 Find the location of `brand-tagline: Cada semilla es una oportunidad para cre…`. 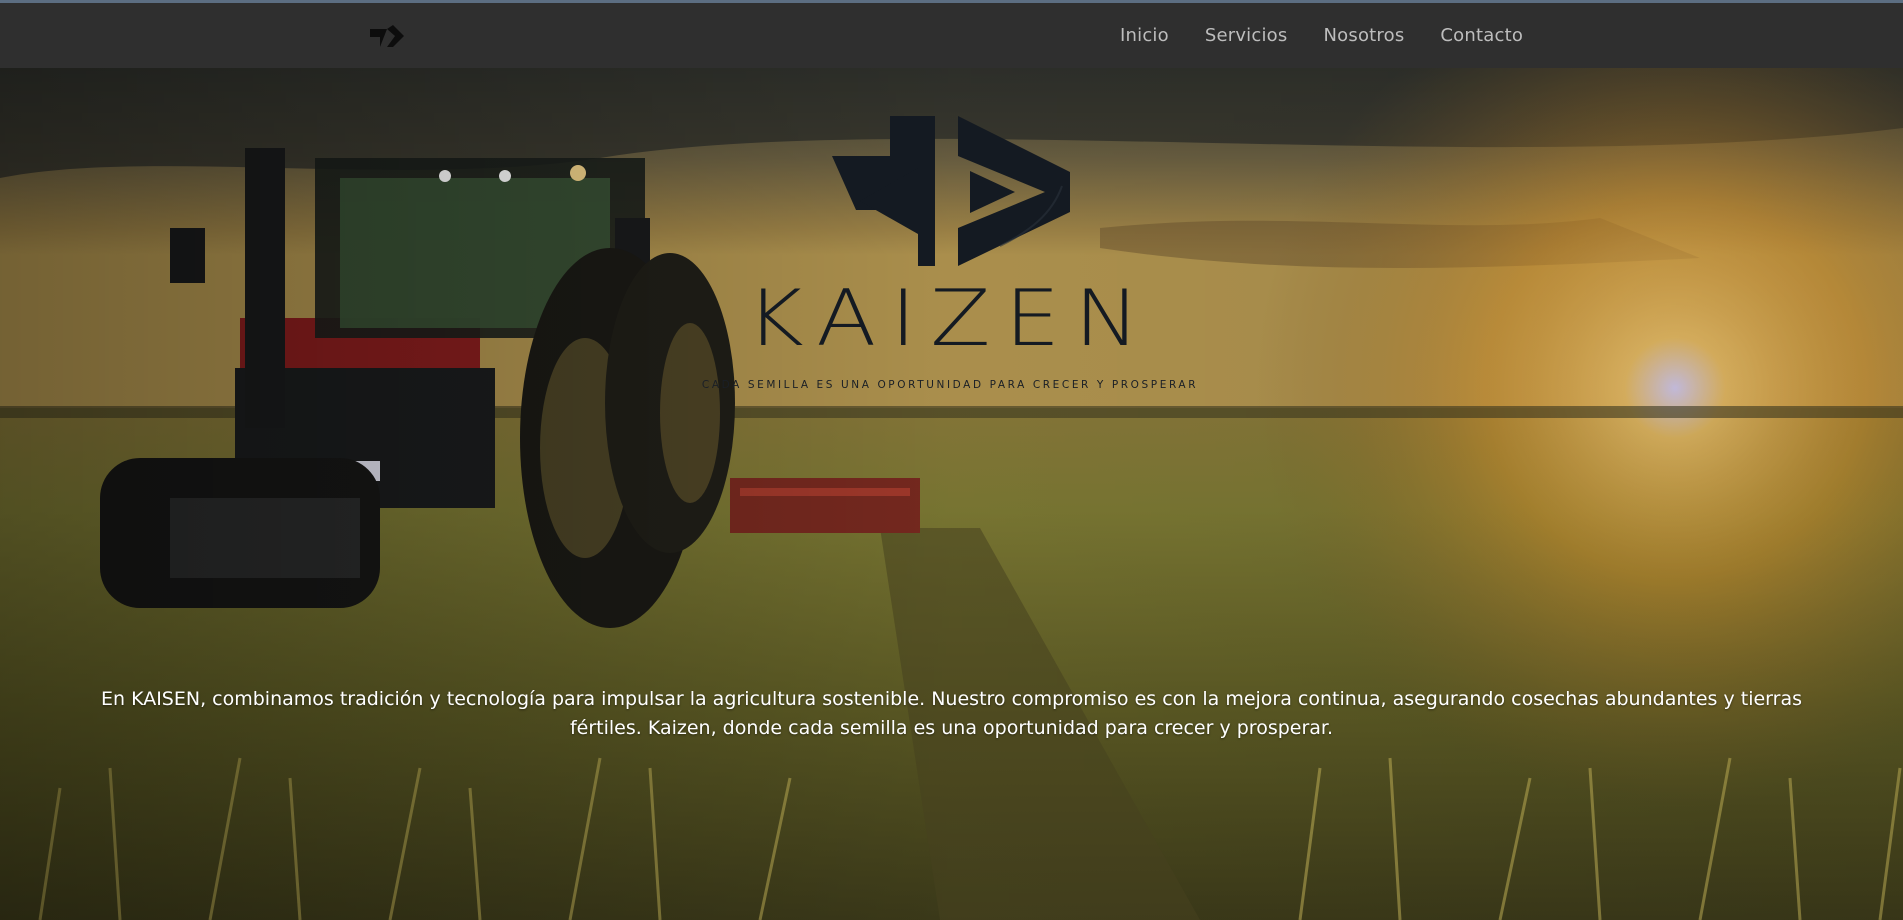

brand-tagline: Cada semilla es una oportunidad para cre… is located at coordinates (950, 385).